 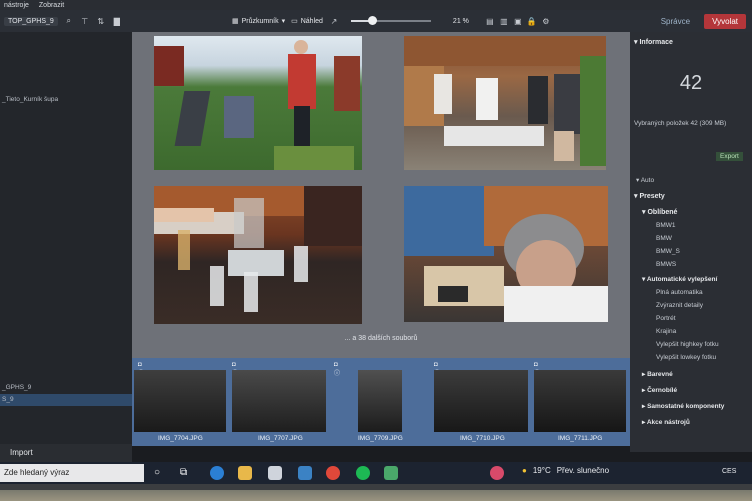 I want to click on preview-mode-label: Náhled, so click(x=311, y=21).